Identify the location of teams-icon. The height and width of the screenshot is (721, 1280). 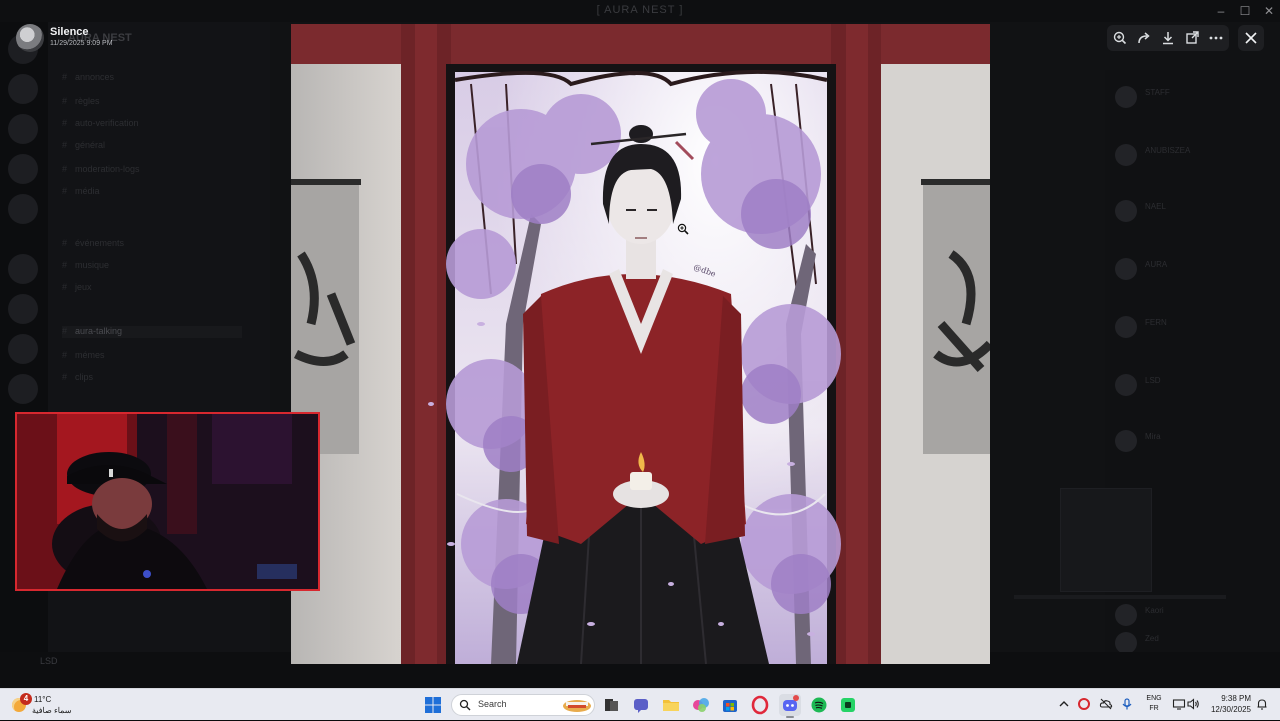
(701, 705).